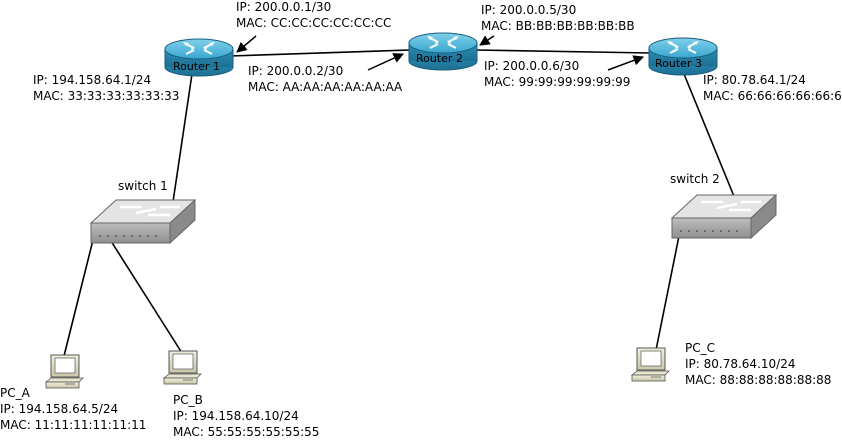  What do you see at coordinates (295, 71) in the screenshot?
I see `interface-ip: IP: 200.0.0.2/30` at bounding box center [295, 71].